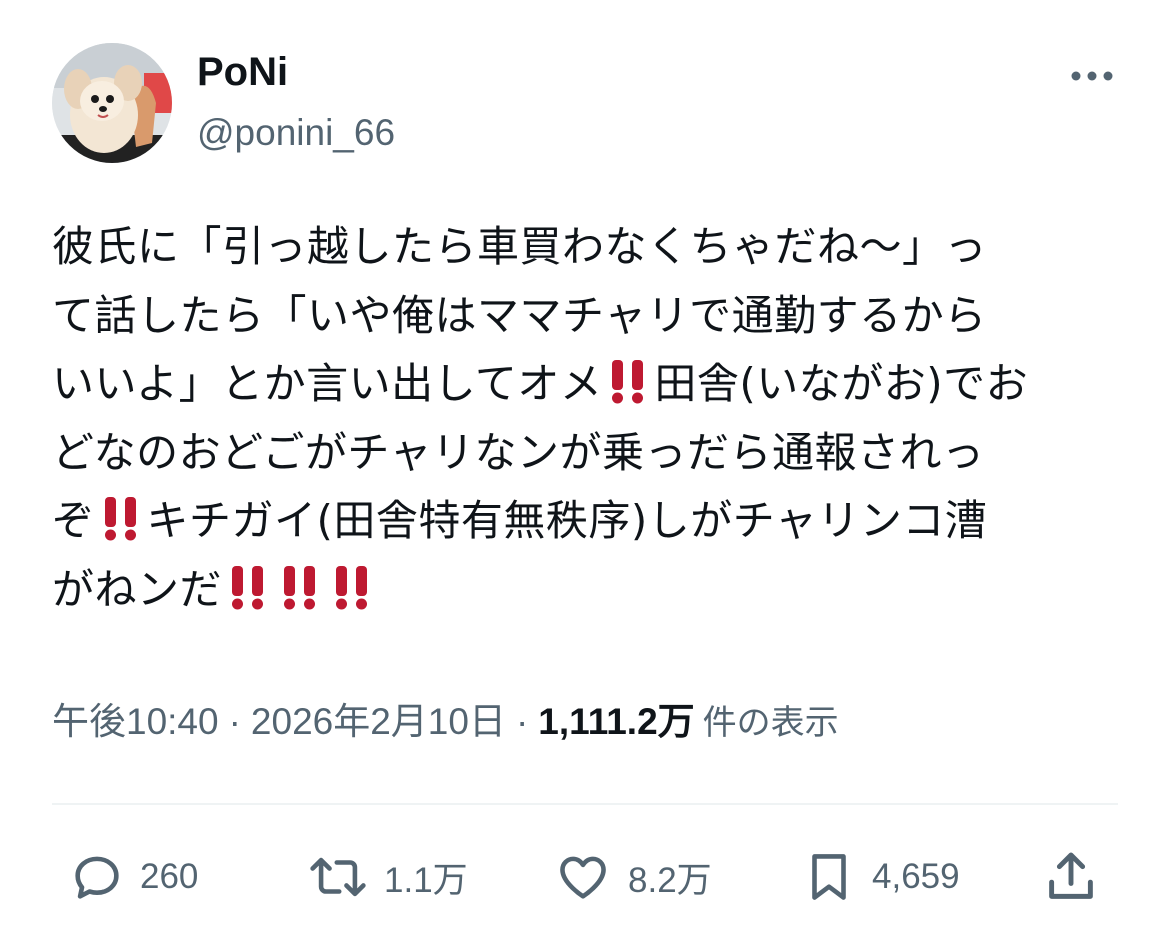  I want to click on repost-icon, so click(338, 877).